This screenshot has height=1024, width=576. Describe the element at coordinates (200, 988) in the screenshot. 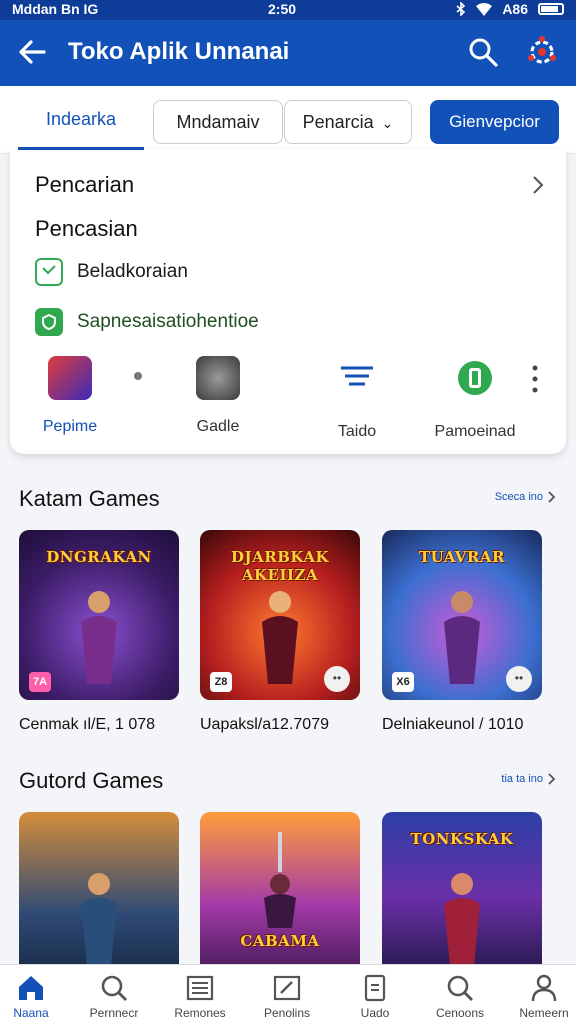

I see `newspaper-icon` at that location.